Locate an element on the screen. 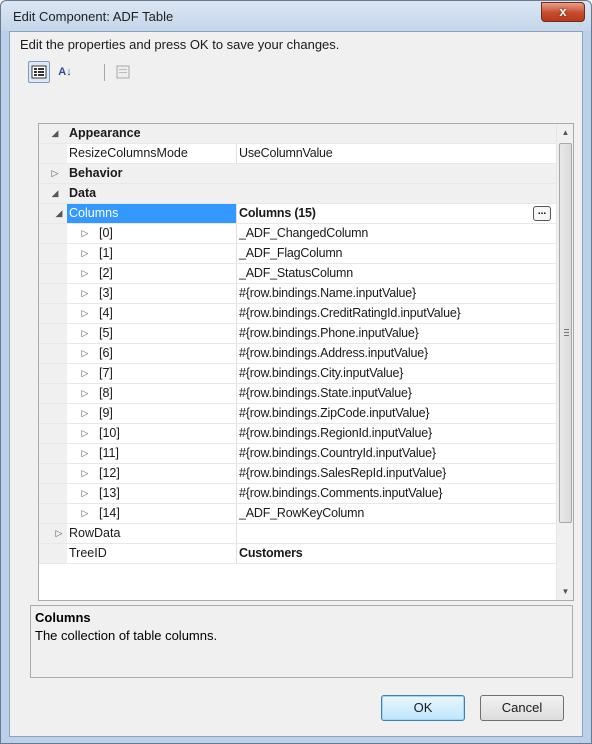  column-item-row: ▷ [13] #{row.bindings.Comments.inputValue} is located at coordinates (298, 494).